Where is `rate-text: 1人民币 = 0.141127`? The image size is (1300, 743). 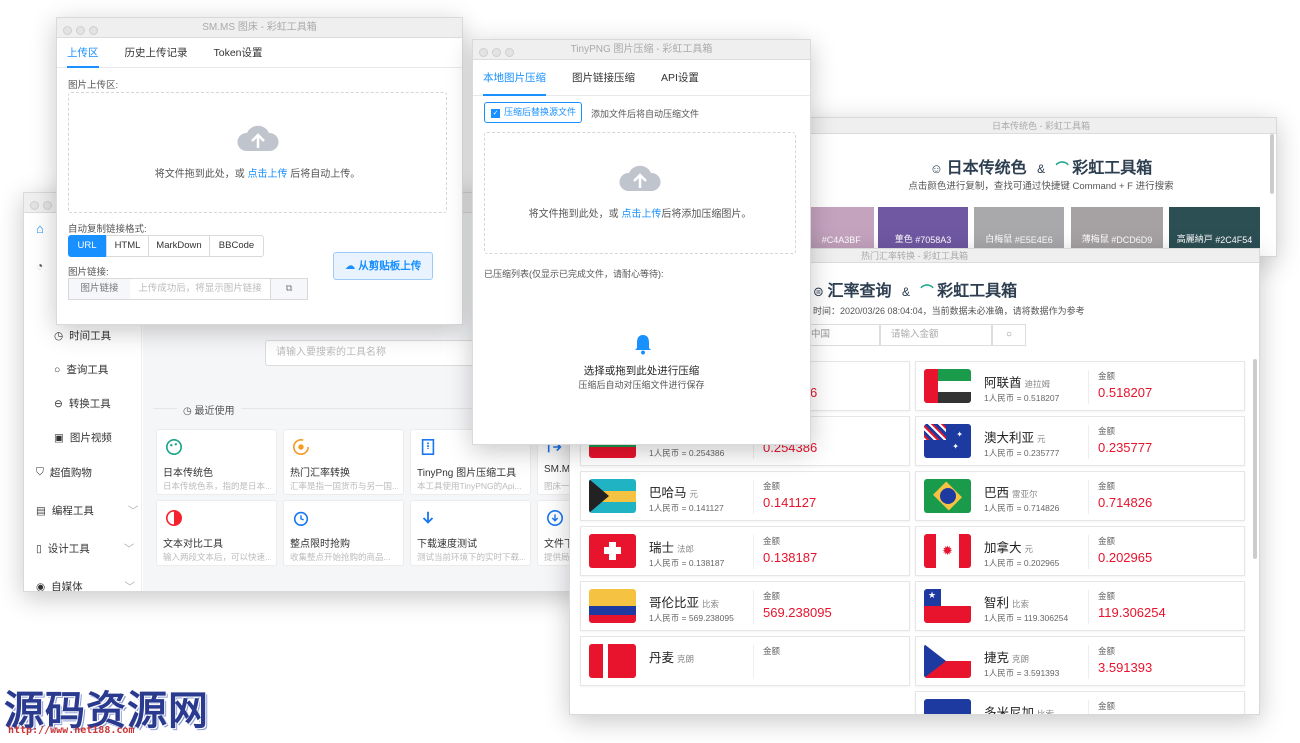 rate-text: 1人民币 = 0.141127 is located at coordinates (686, 508).